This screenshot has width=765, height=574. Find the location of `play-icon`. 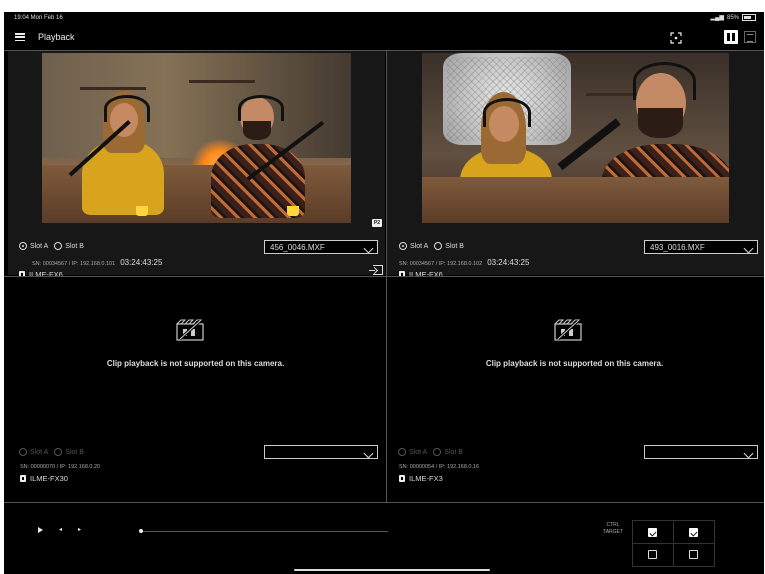

play-icon is located at coordinates (40, 529).